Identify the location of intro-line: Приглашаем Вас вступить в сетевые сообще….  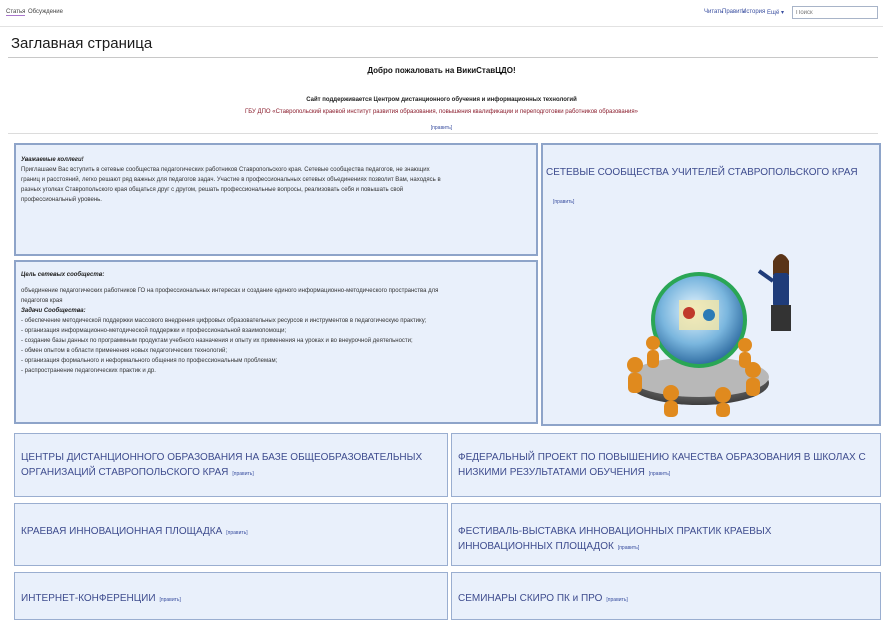
(225, 170).